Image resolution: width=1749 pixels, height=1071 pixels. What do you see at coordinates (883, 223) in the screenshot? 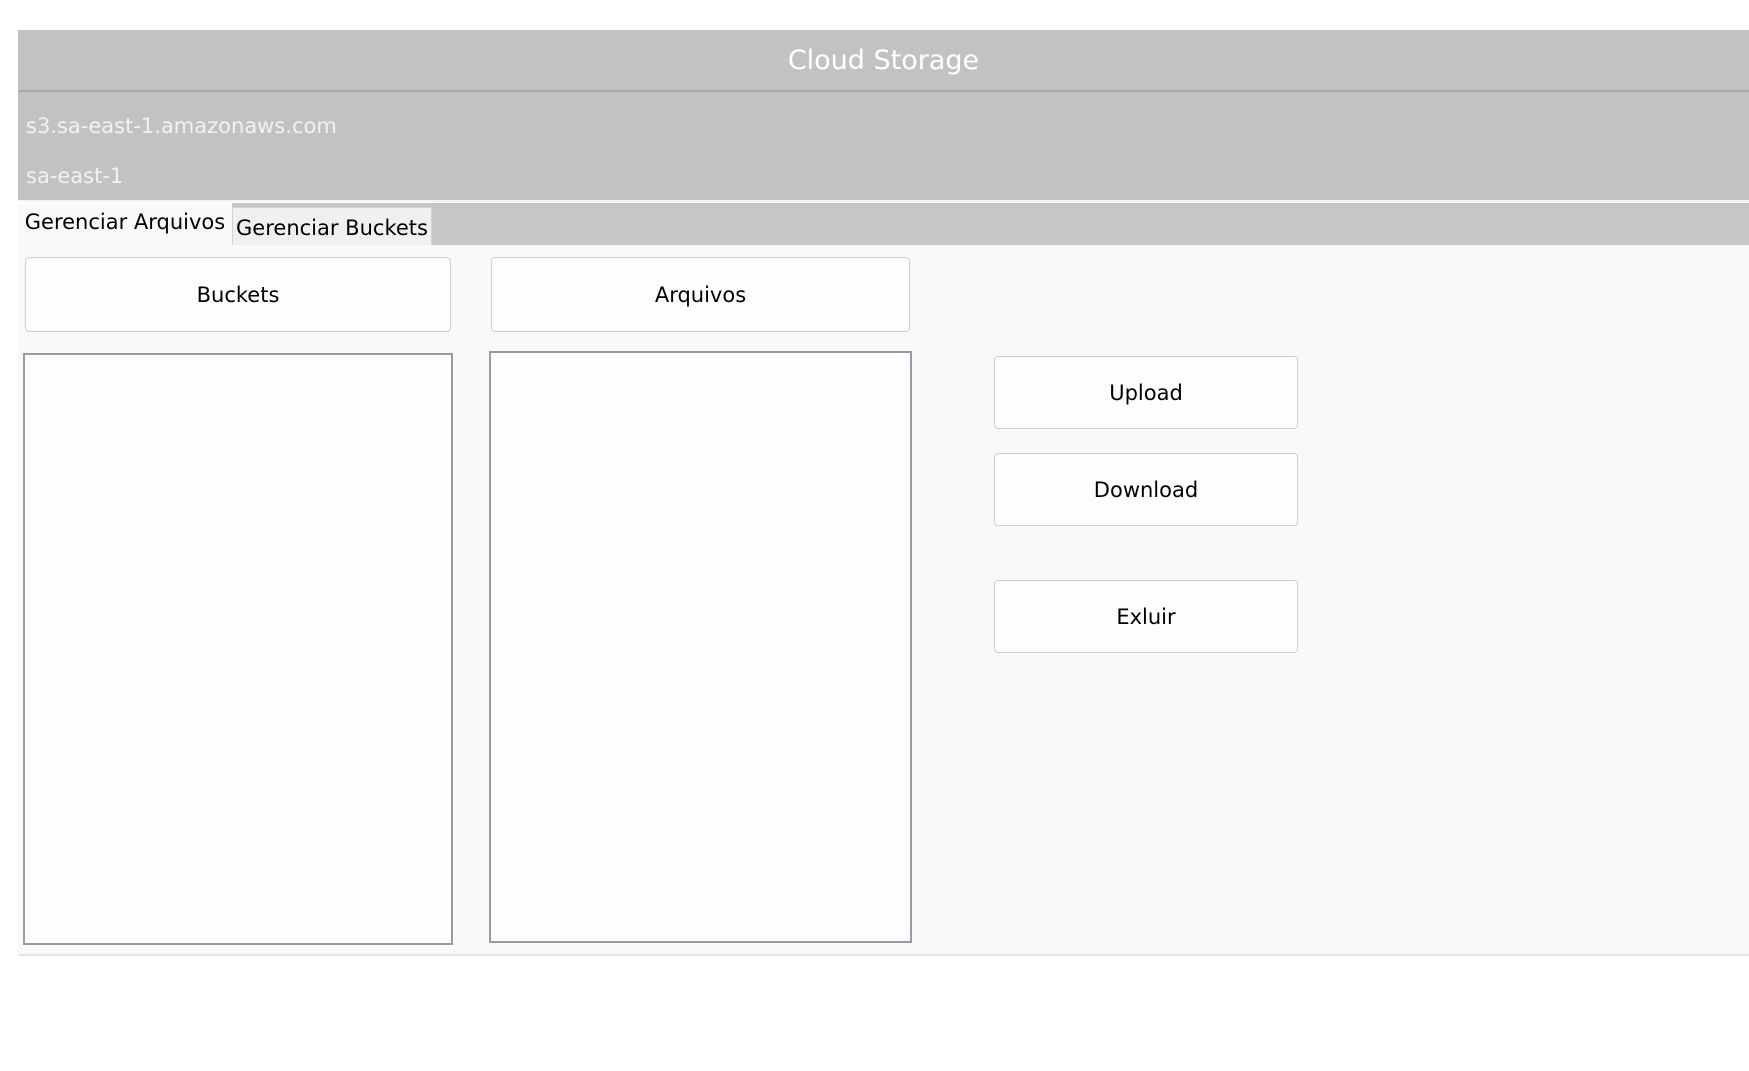
I see `tab-bar: Gerenciar Arquivos Gerenciar Buckets` at bounding box center [883, 223].